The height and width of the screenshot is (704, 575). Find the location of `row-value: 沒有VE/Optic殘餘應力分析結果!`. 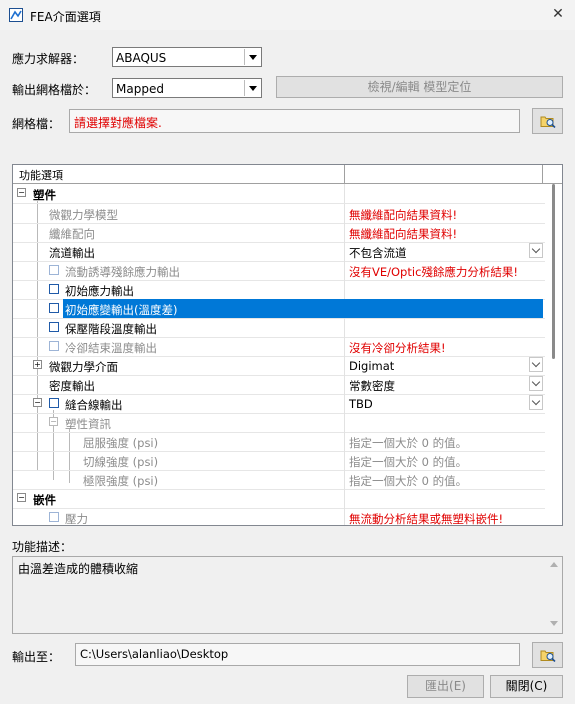

row-value: 沒有VE/Optic殘餘應力分析結果! is located at coordinates (433, 272).